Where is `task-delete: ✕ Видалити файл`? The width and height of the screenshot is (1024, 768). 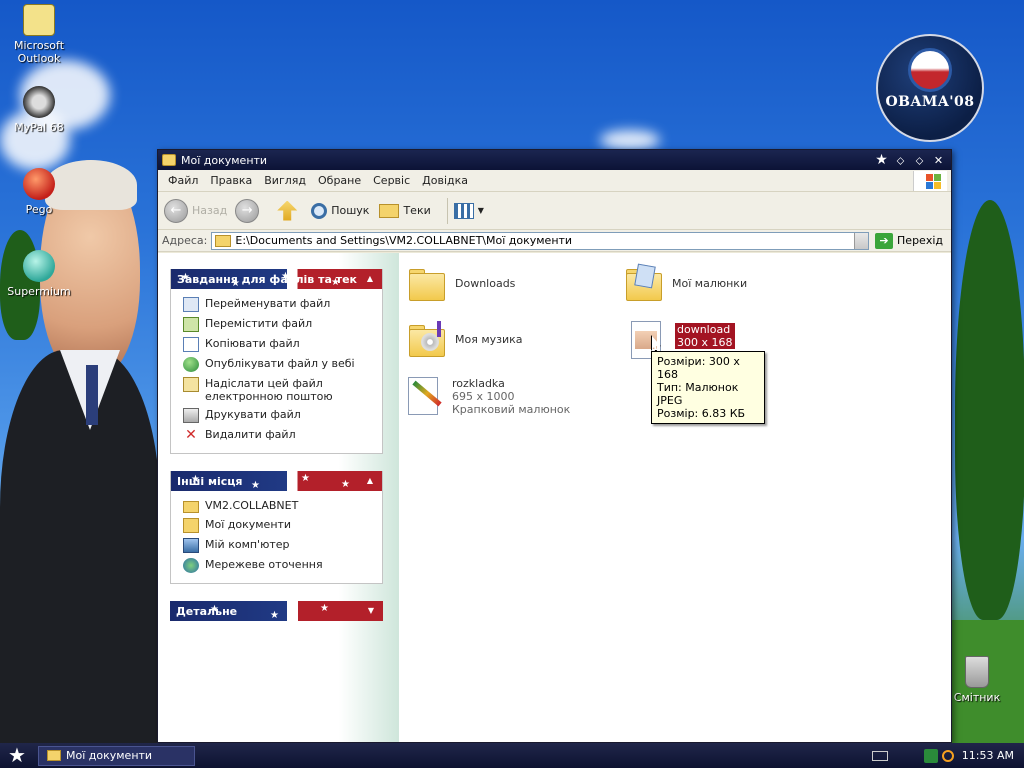
task-delete: ✕ Видалити файл is located at coordinates (279, 435).